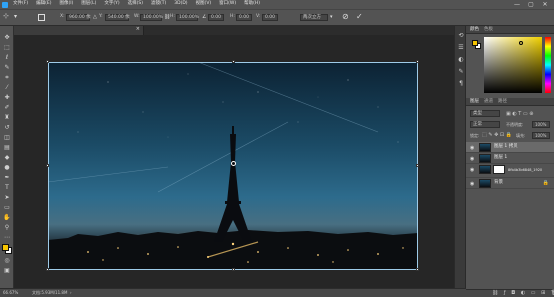  Describe the element at coordinates (187, 17) in the screenshot. I see `height-input: 100.00%` at that location.